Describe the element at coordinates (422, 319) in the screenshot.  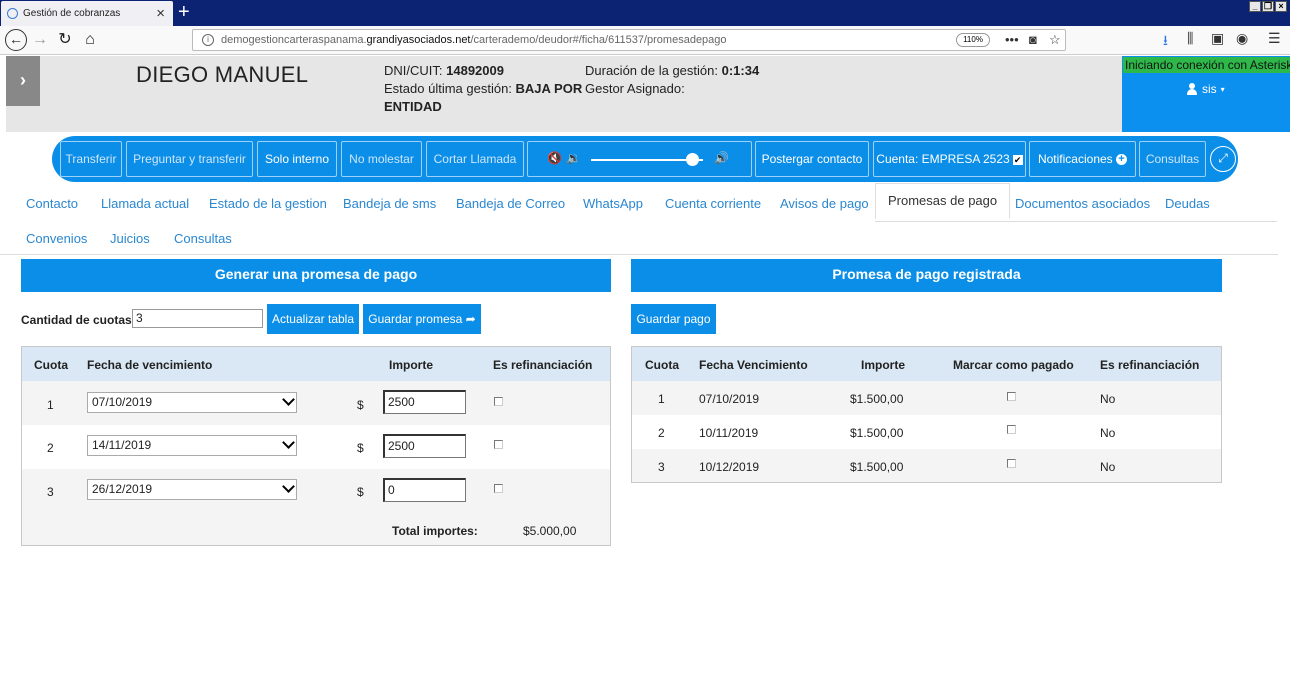
I see `guardar-promesa-button: Guardar promesa ➦` at that location.